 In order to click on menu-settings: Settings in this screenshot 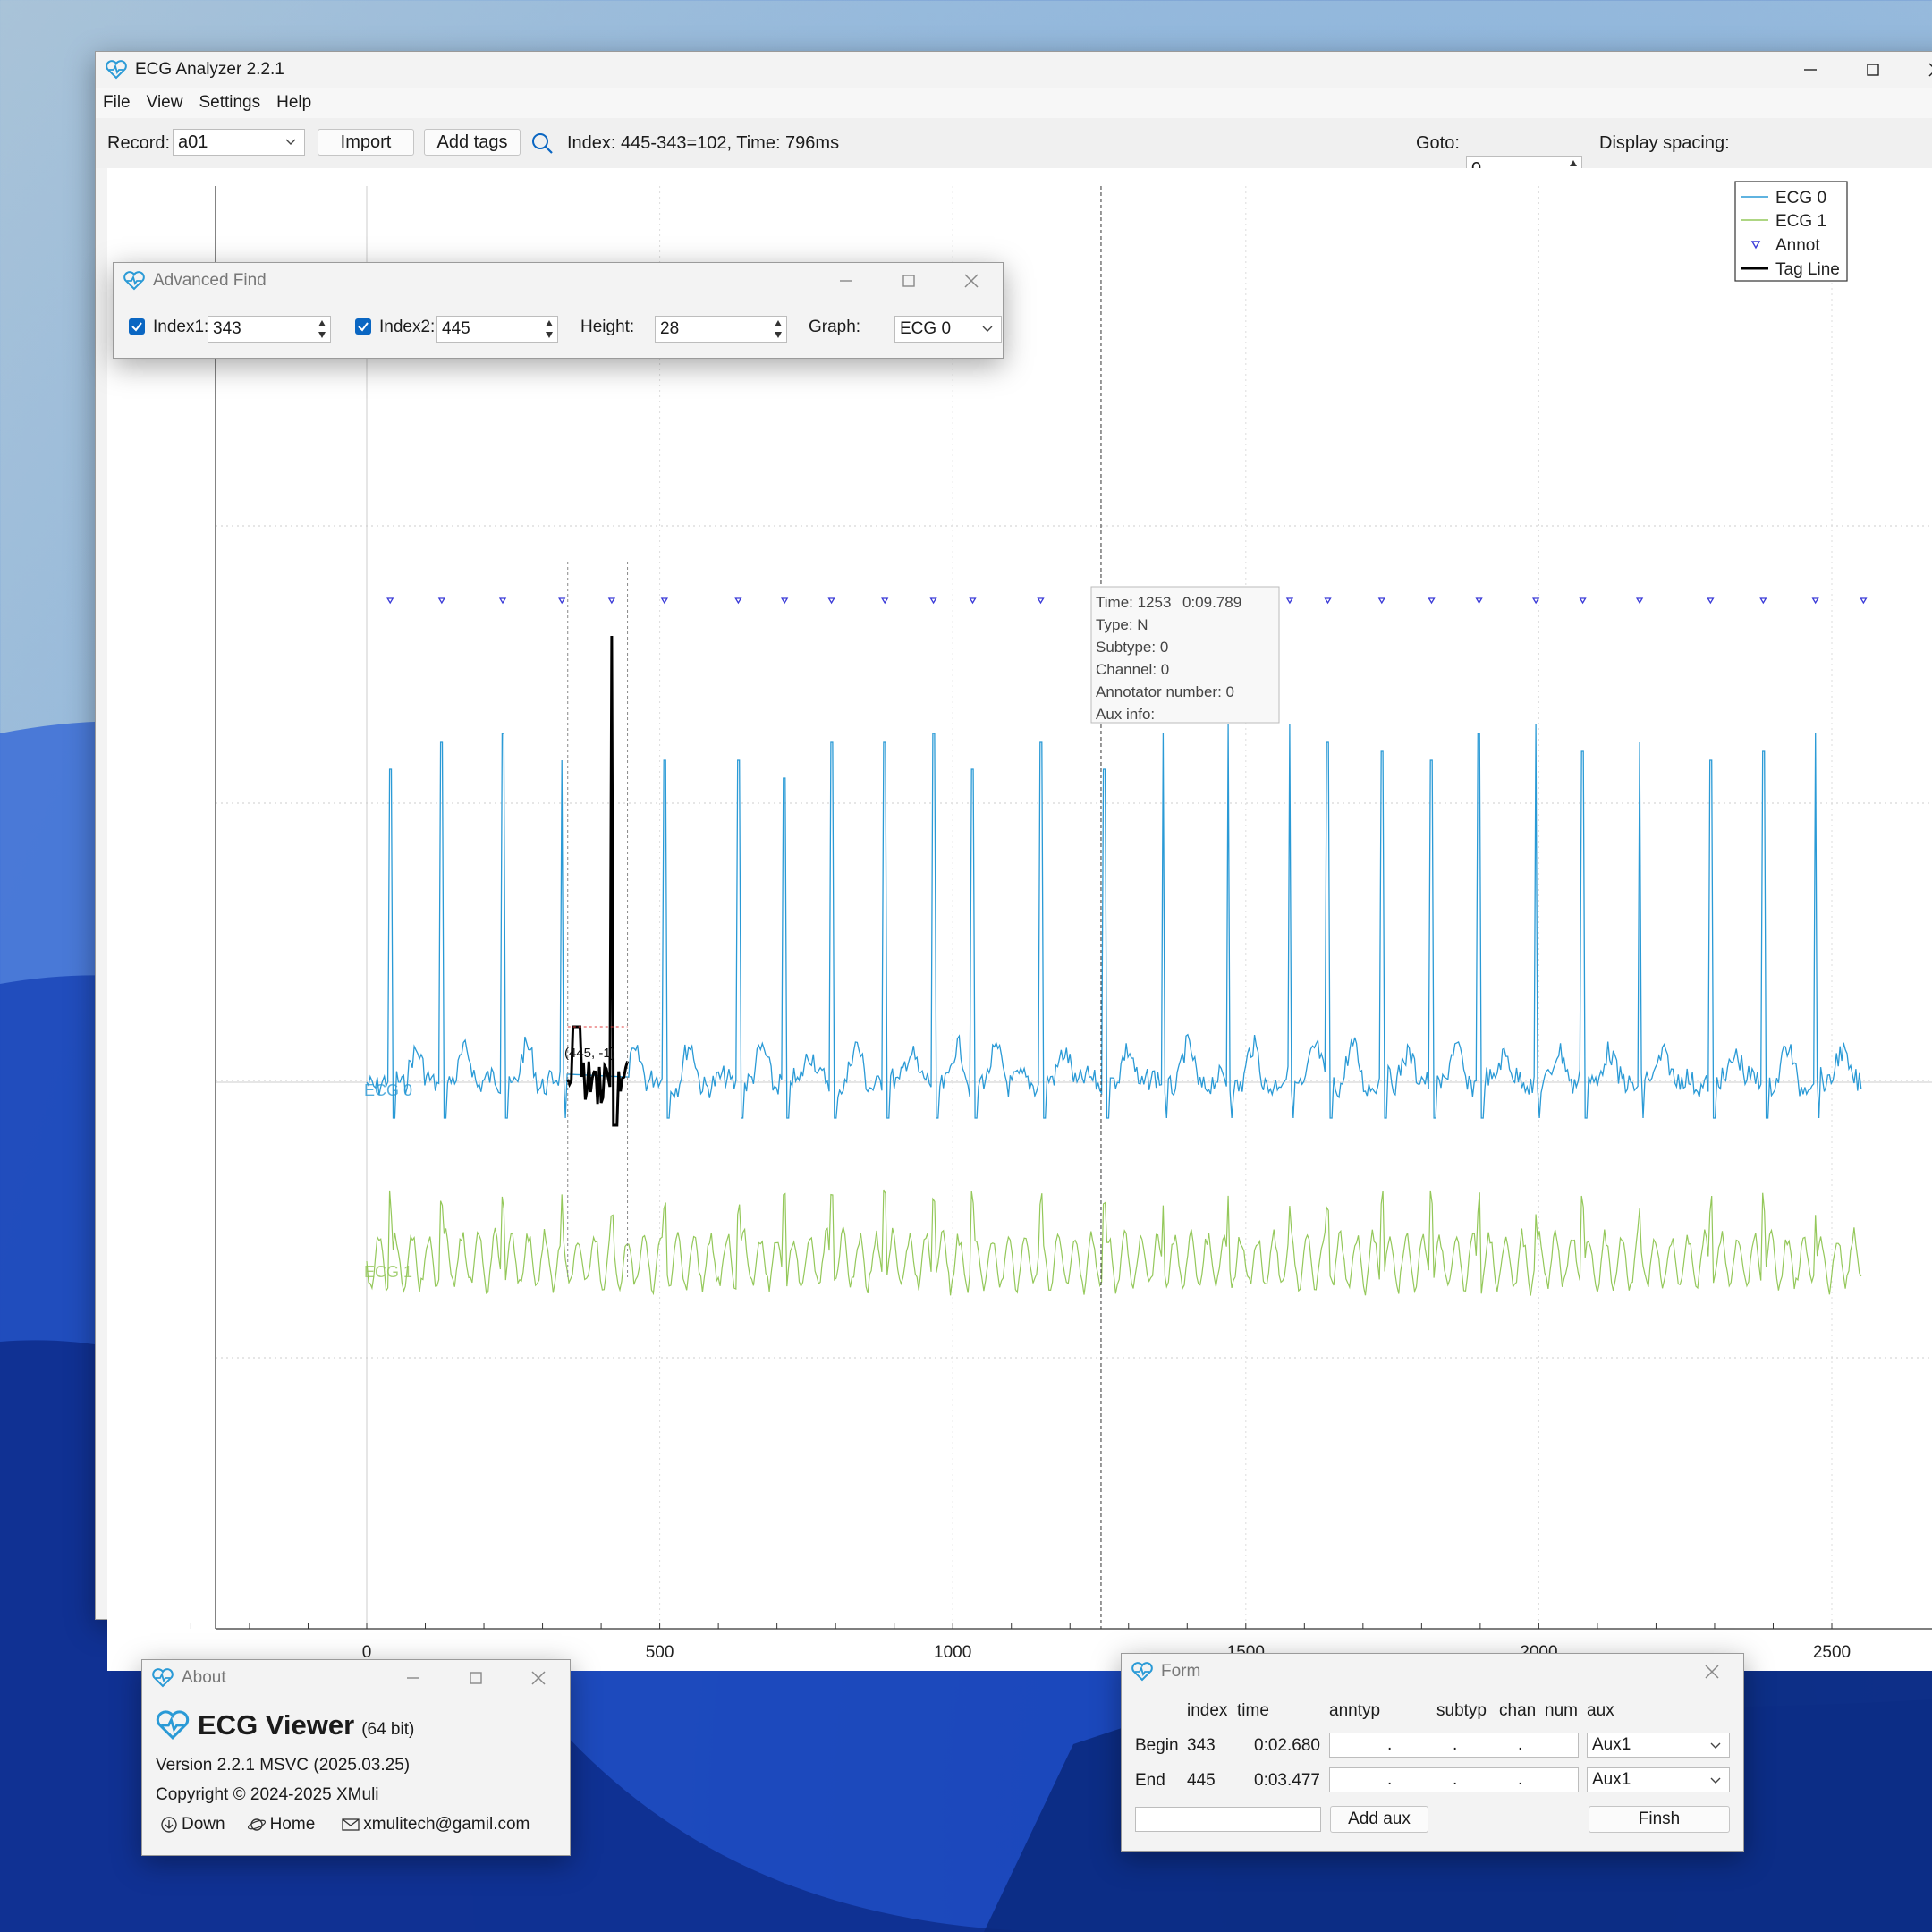, I will do `click(230, 103)`.